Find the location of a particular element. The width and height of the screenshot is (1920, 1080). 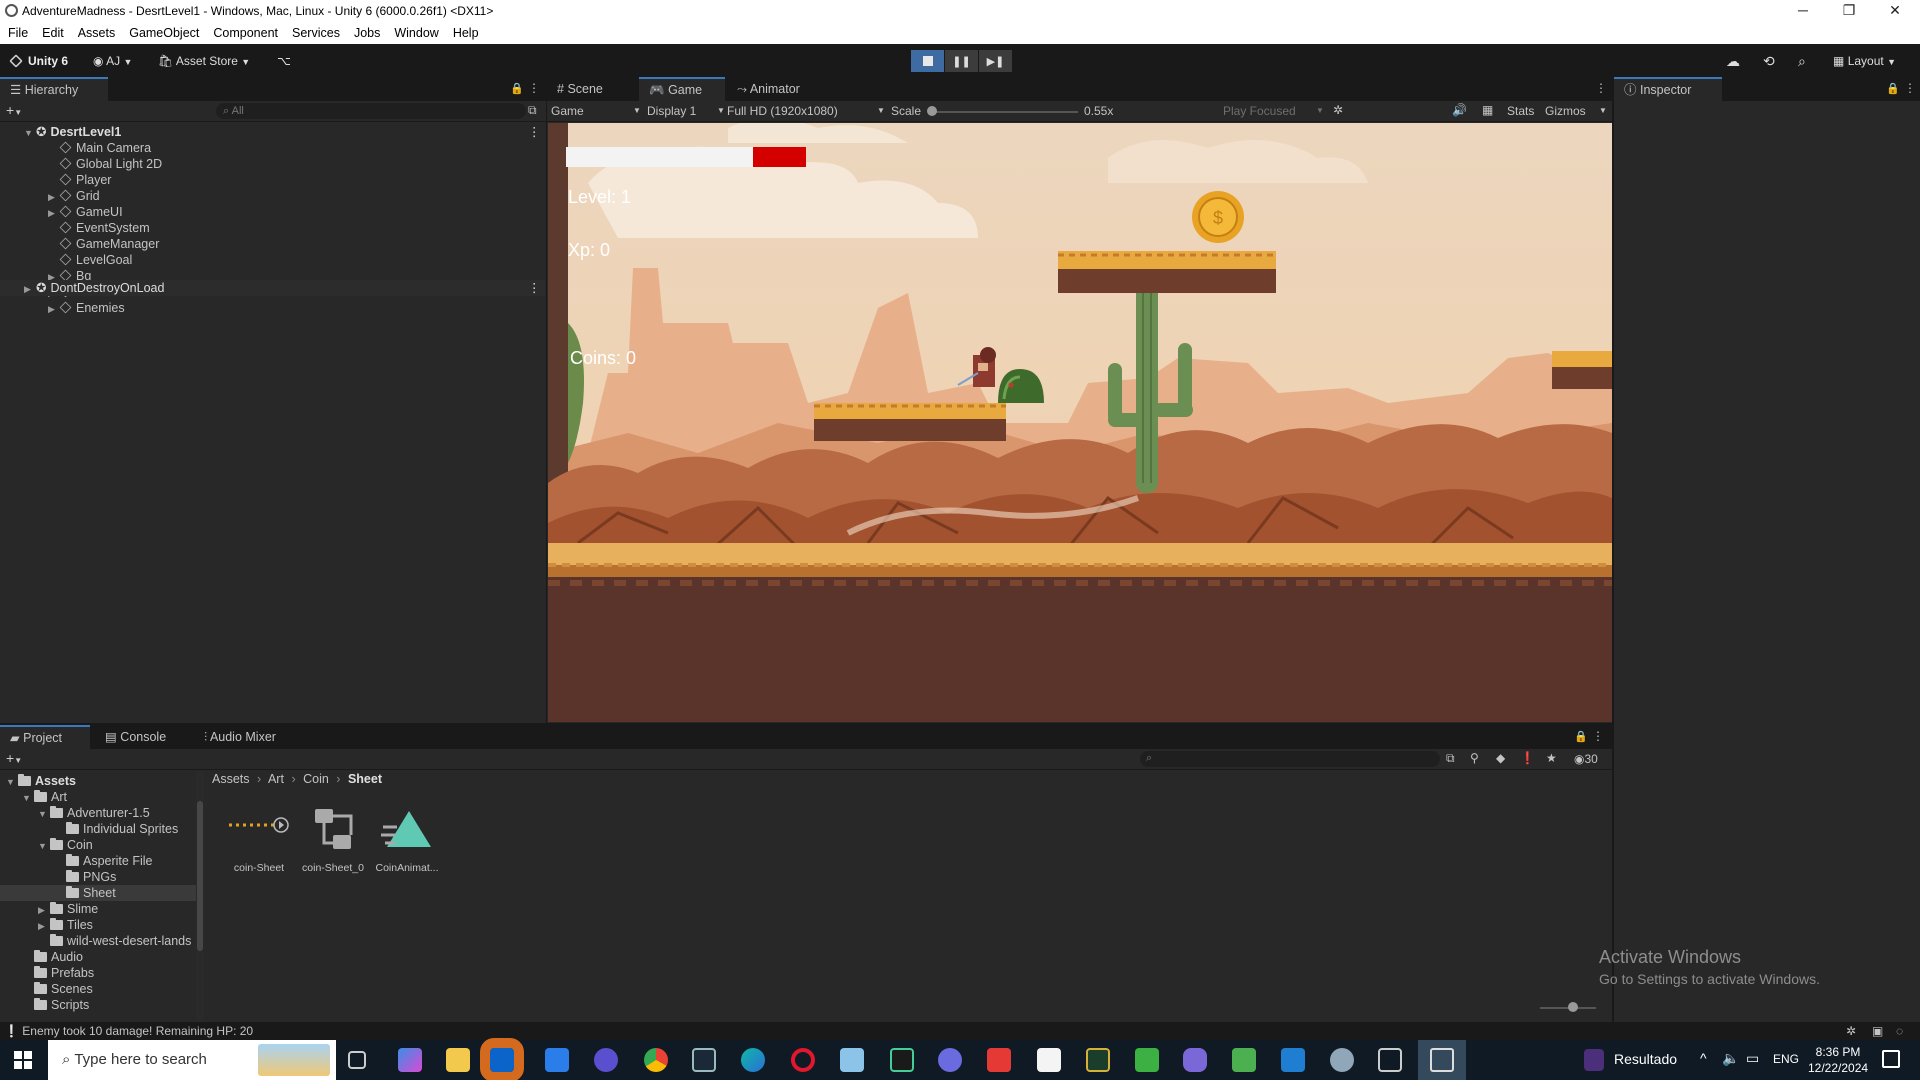

restore-button: ❐ is located at coordinates (1849, 11).